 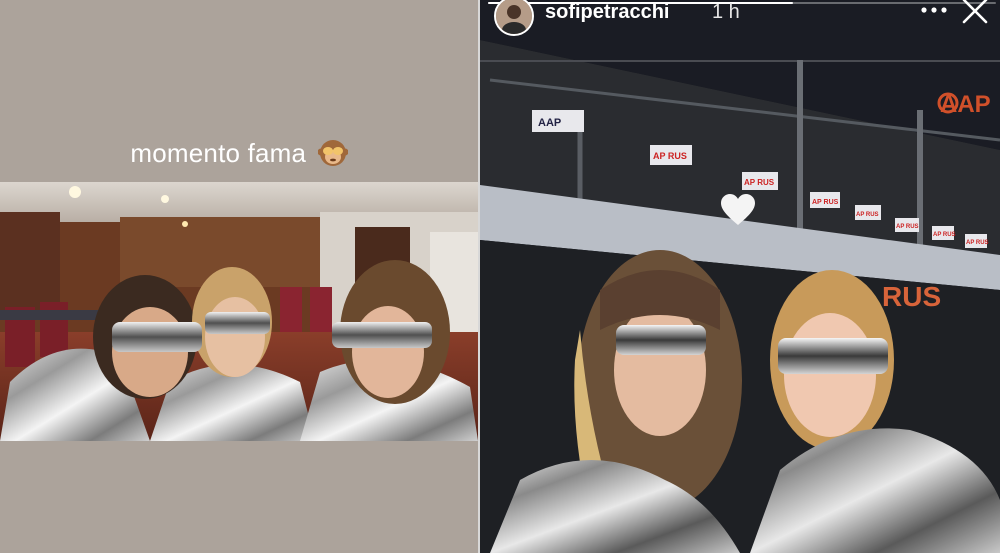 I want to click on svg-text: RUS, so click(x=911, y=296).